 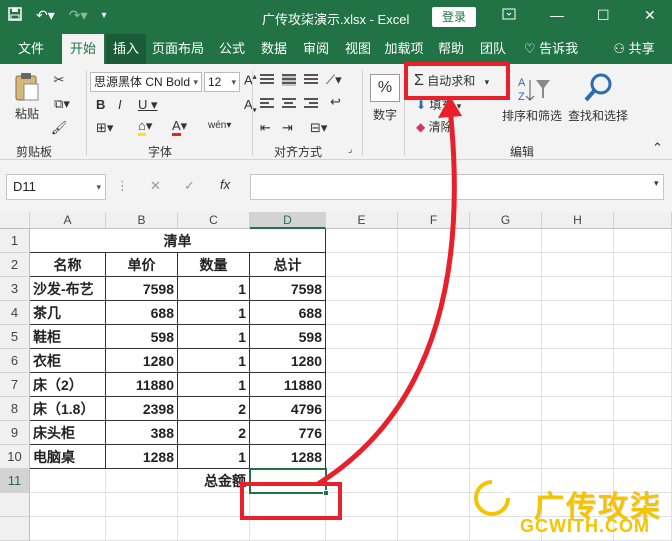 What do you see at coordinates (15, 385) in the screenshot?
I see `row-header-7: 7` at bounding box center [15, 385].